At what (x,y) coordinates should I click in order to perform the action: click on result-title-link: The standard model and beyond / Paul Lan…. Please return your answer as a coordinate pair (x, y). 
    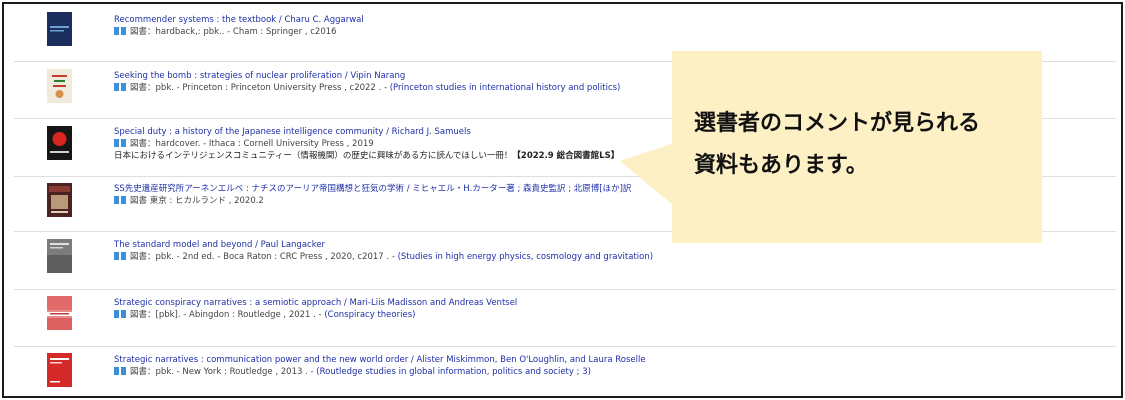
    Looking at the image, I should click on (383, 245).